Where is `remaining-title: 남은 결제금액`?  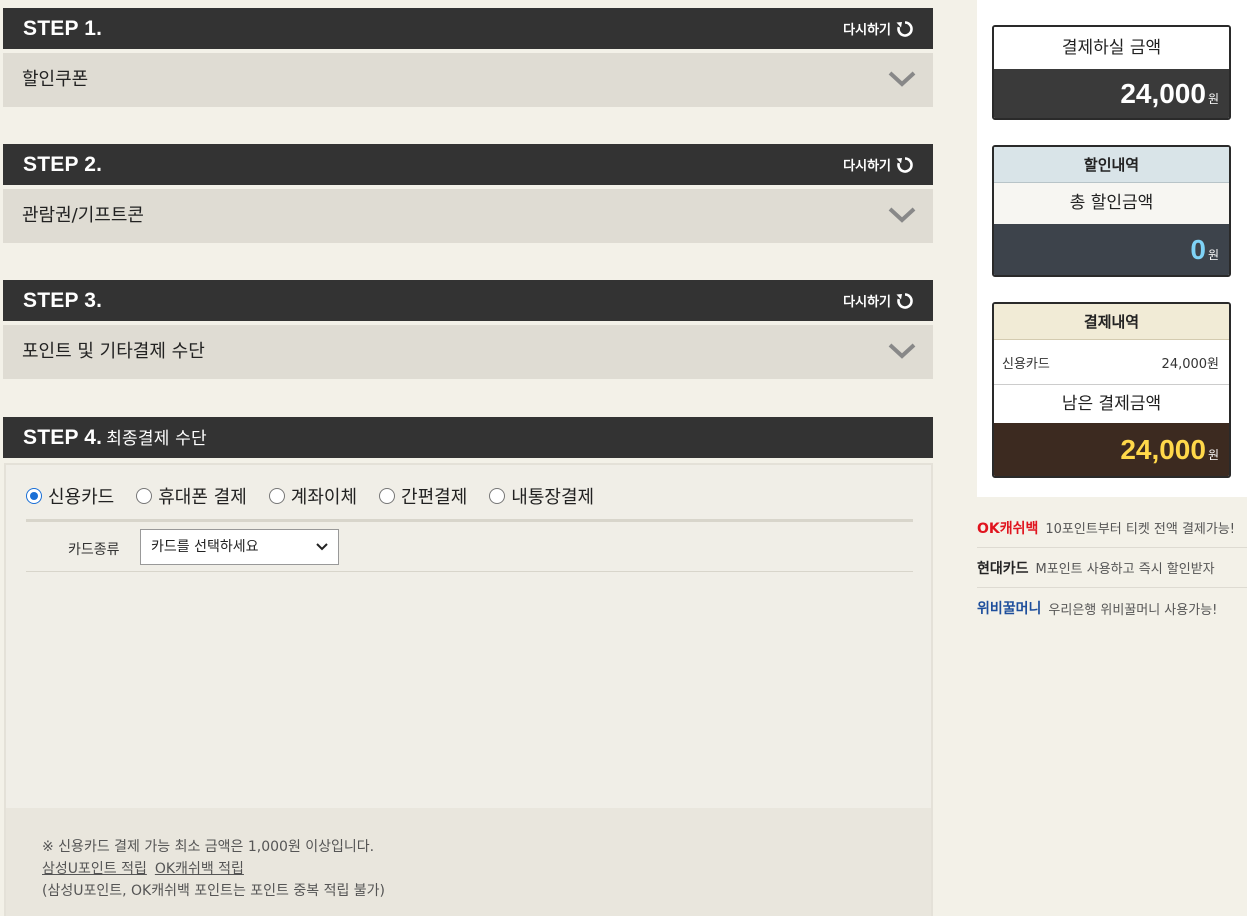 remaining-title: 남은 결제금액 is located at coordinates (1111, 403).